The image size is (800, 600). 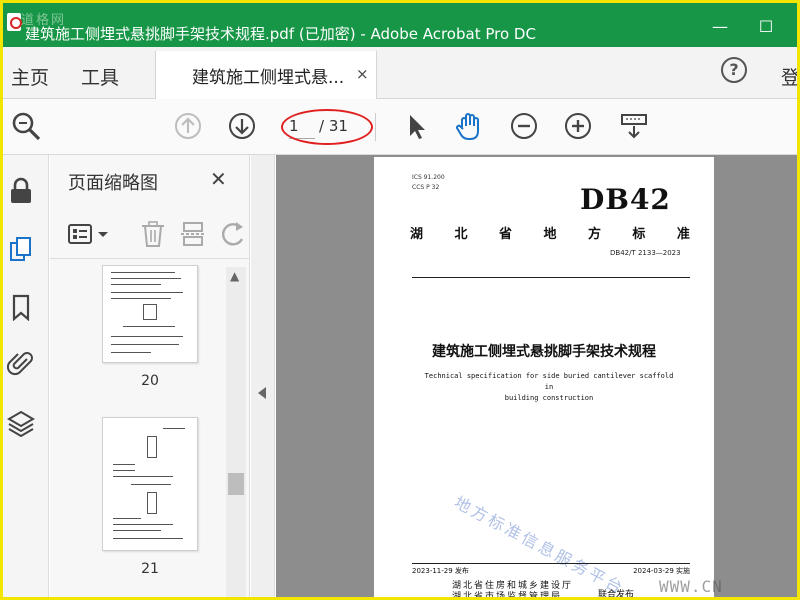 What do you see at coordinates (524, 126) in the screenshot?
I see `zoom-out-icon` at bounding box center [524, 126].